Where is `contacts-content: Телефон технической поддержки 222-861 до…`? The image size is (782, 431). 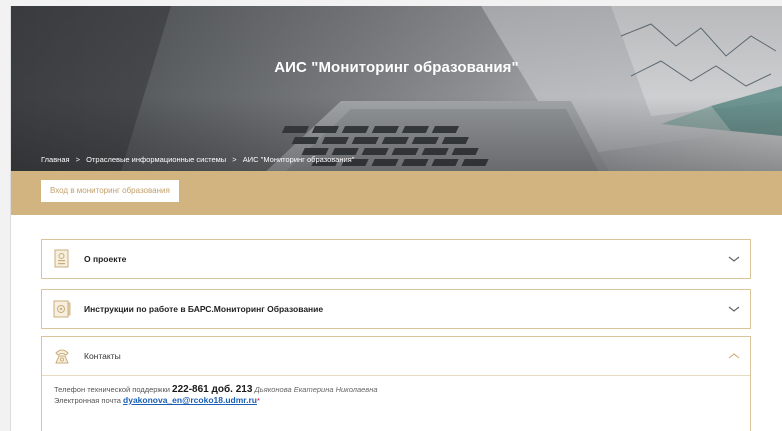
contacts-content: Телефон технической поддержки 222-861 до… is located at coordinates (396, 403).